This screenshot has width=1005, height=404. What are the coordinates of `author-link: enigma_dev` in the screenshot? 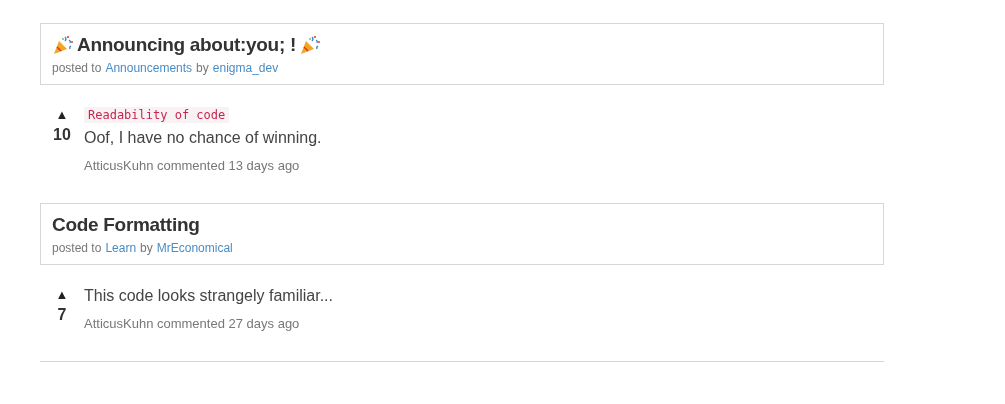 It's located at (245, 68).